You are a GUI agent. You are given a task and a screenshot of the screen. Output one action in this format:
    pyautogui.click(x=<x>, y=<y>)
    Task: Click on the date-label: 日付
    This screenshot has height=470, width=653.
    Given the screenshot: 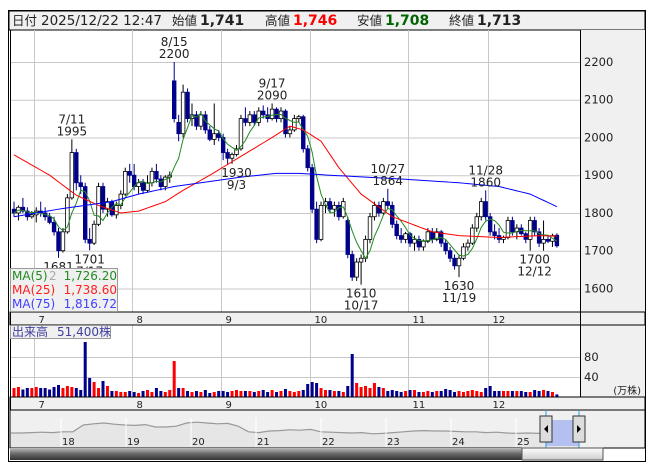 What is the action you would take?
    pyautogui.click(x=24, y=20)
    